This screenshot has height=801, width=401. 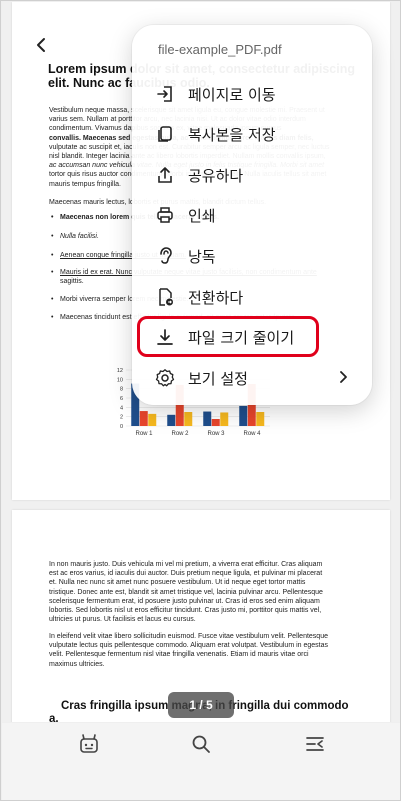 I want to click on chart-x-tick-label: Row 3, so click(x=216, y=434).